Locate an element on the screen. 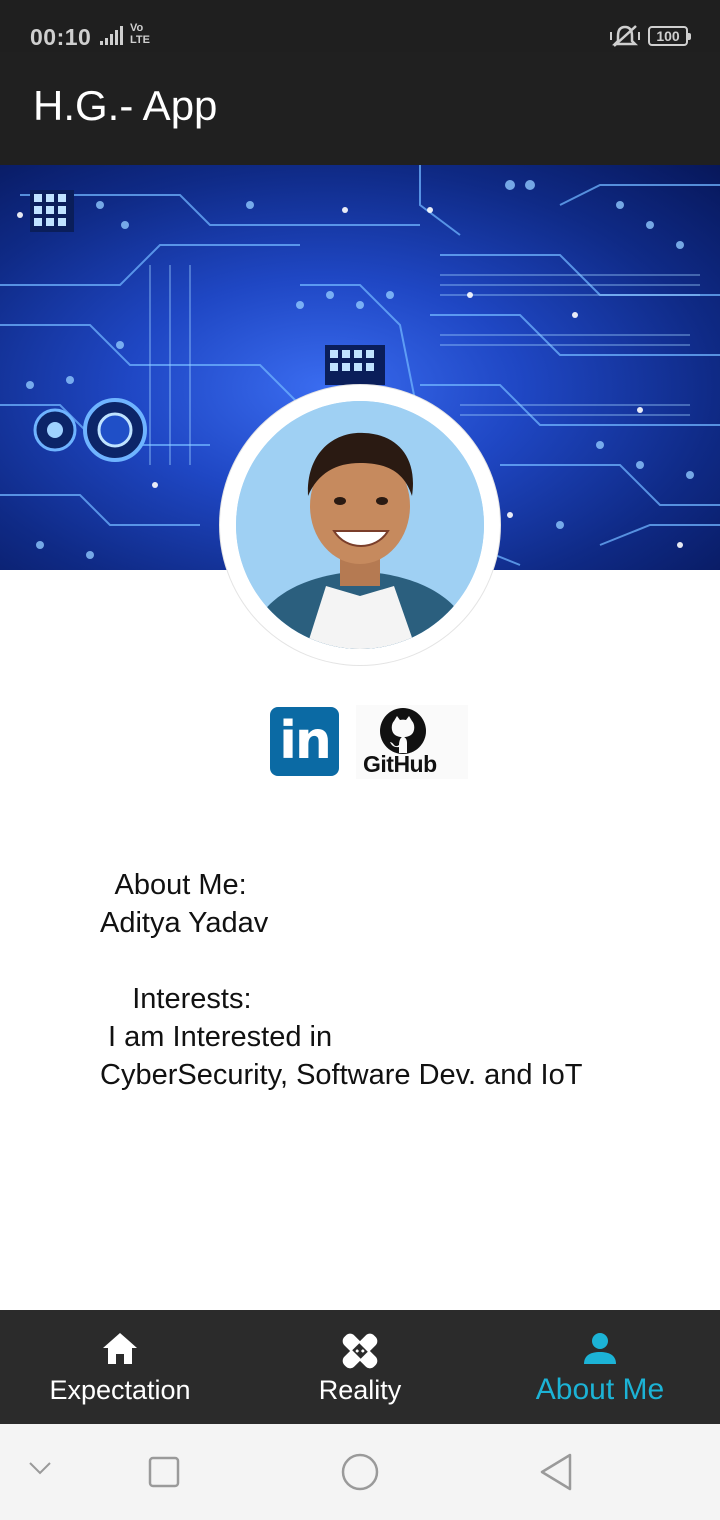 The width and height of the screenshot is (720, 1520). bottom-navigation: Expectation Reality About Me is located at coordinates (360, 1367).